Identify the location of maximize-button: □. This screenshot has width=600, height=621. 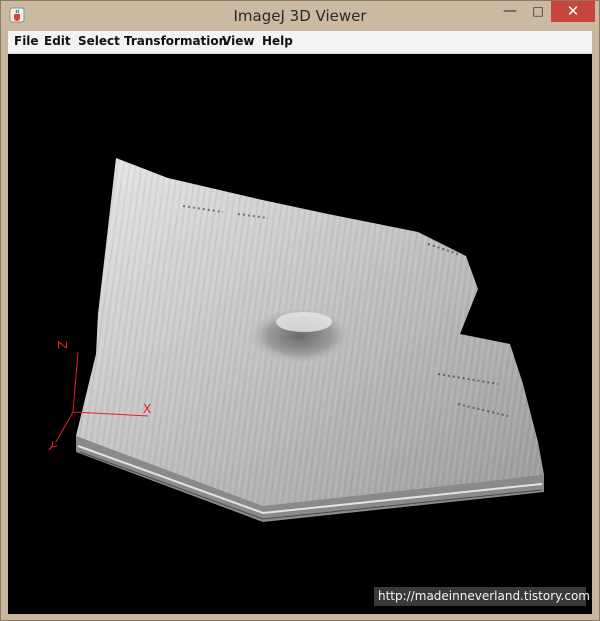
(538, 11).